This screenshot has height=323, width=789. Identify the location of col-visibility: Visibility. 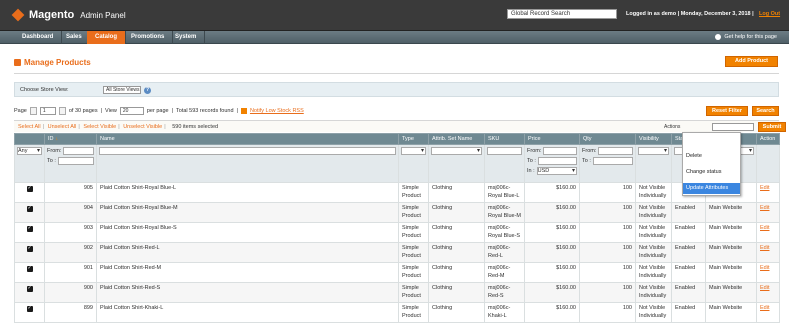
(653, 139).